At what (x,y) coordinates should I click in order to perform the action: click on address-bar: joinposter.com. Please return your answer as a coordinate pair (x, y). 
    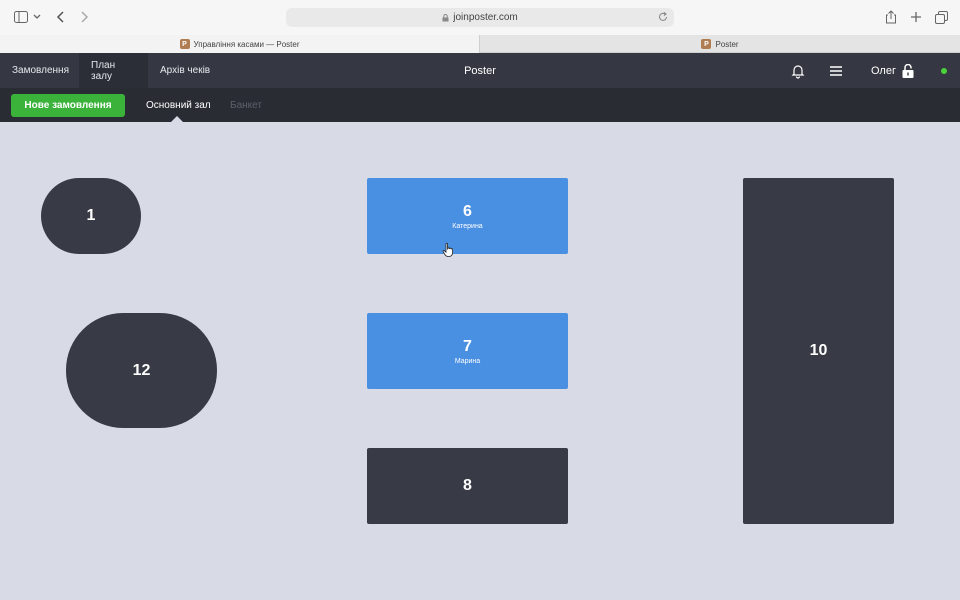
    Looking at the image, I should click on (480, 17).